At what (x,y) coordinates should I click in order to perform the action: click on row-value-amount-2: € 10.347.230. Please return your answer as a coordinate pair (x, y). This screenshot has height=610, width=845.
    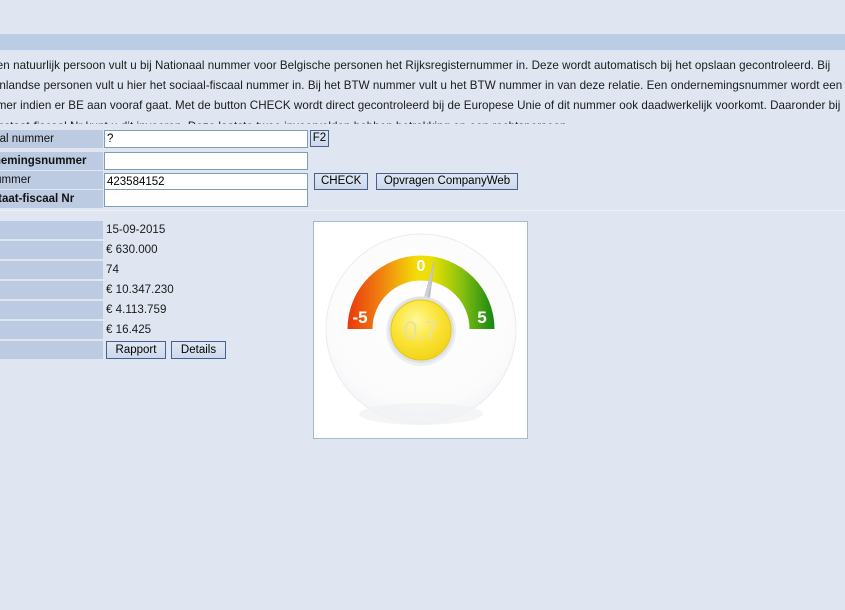
    Looking at the image, I should click on (140, 289).